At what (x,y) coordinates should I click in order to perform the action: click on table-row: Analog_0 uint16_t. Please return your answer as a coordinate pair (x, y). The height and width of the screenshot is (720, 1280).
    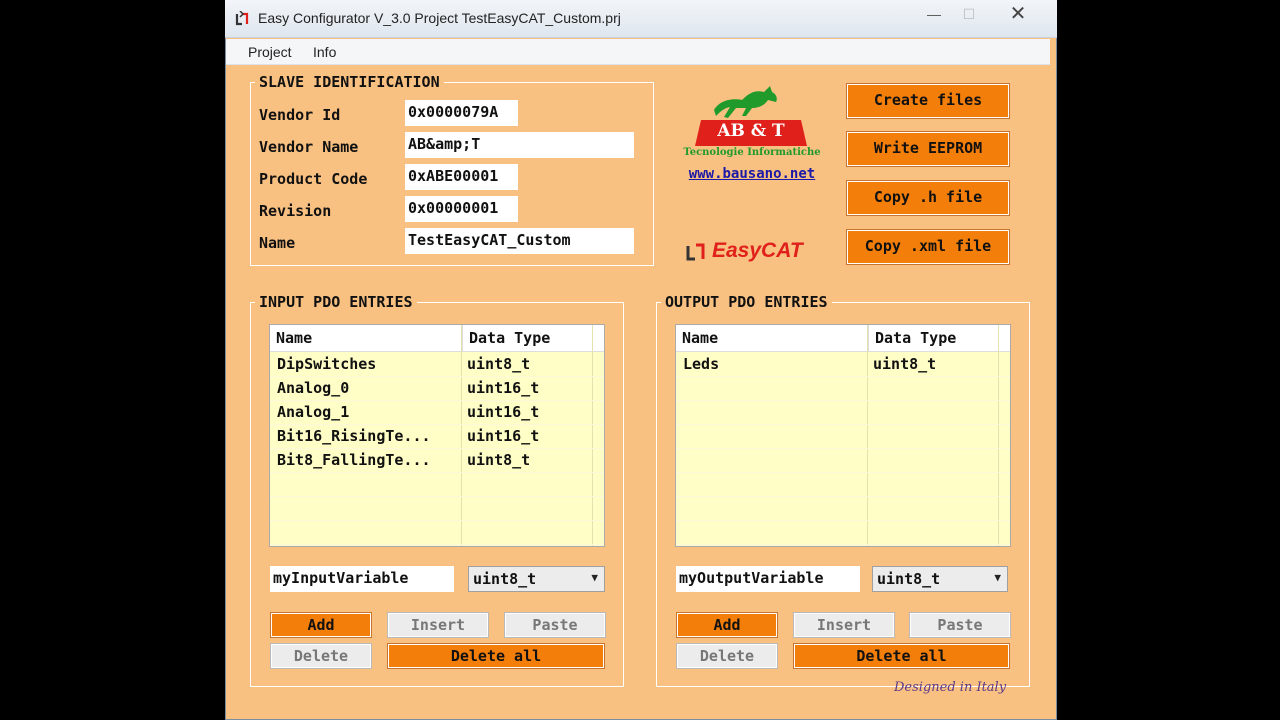
    Looking at the image, I should click on (437, 388).